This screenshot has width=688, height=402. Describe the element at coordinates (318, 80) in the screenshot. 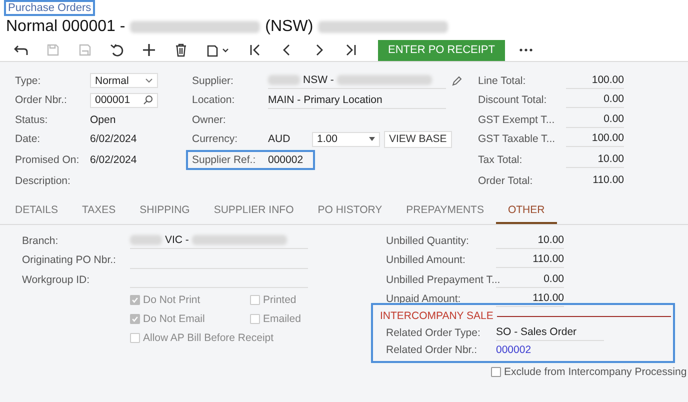

I see `field-value: NSW -` at that location.